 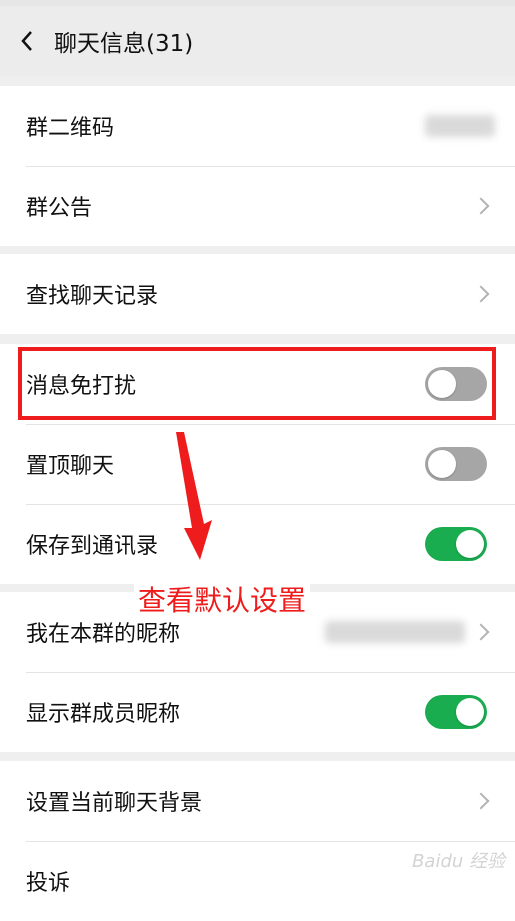 I want to click on row-group-qr-code: 群二维码, so click(x=257, y=126).